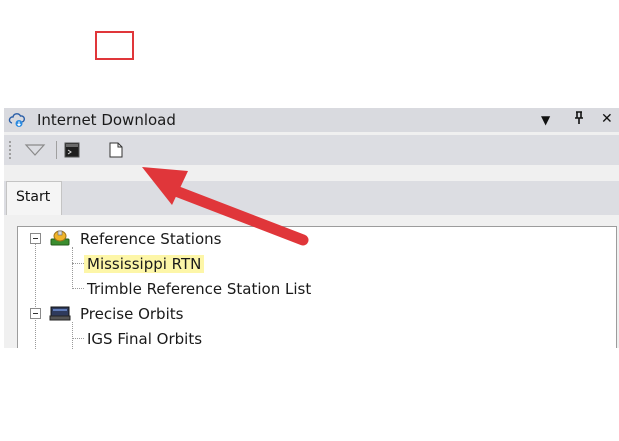 The height and width of the screenshot is (441, 619). What do you see at coordinates (35, 150) in the screenshot?
I see `dropdown-arrow-icon` at bounding box center [35, 150].